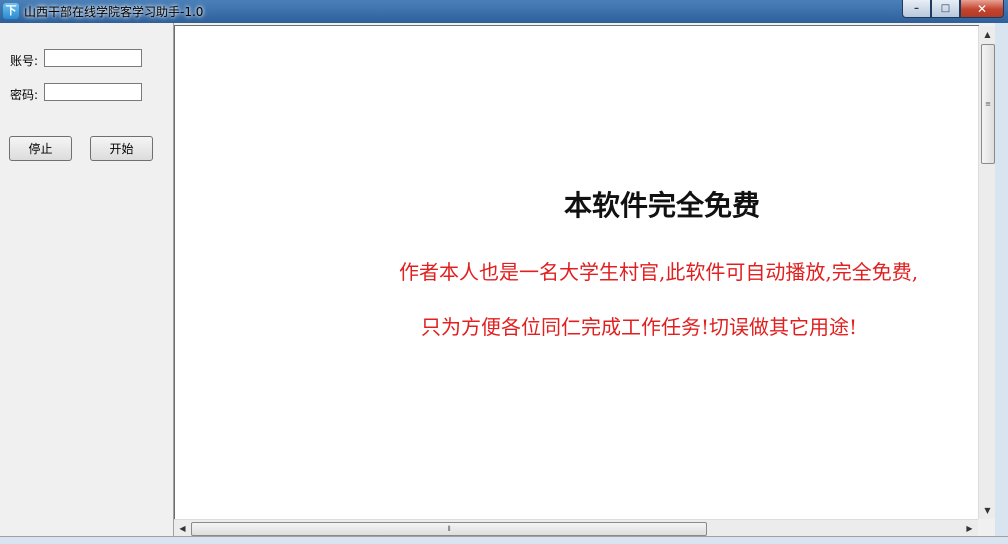 This screenshot has width=1008, height=544. Describe the element at coordinates (40, 148) in the screenshot. I see `stop-button: 停止` at that location.